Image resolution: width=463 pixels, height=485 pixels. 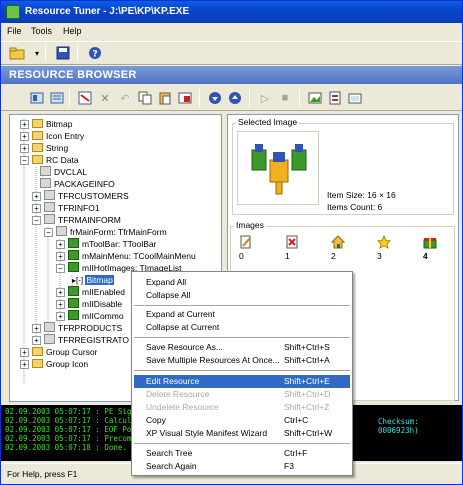 I want to click on menu-item-collapse-all: Collapse All, so click(x=242, y=295).